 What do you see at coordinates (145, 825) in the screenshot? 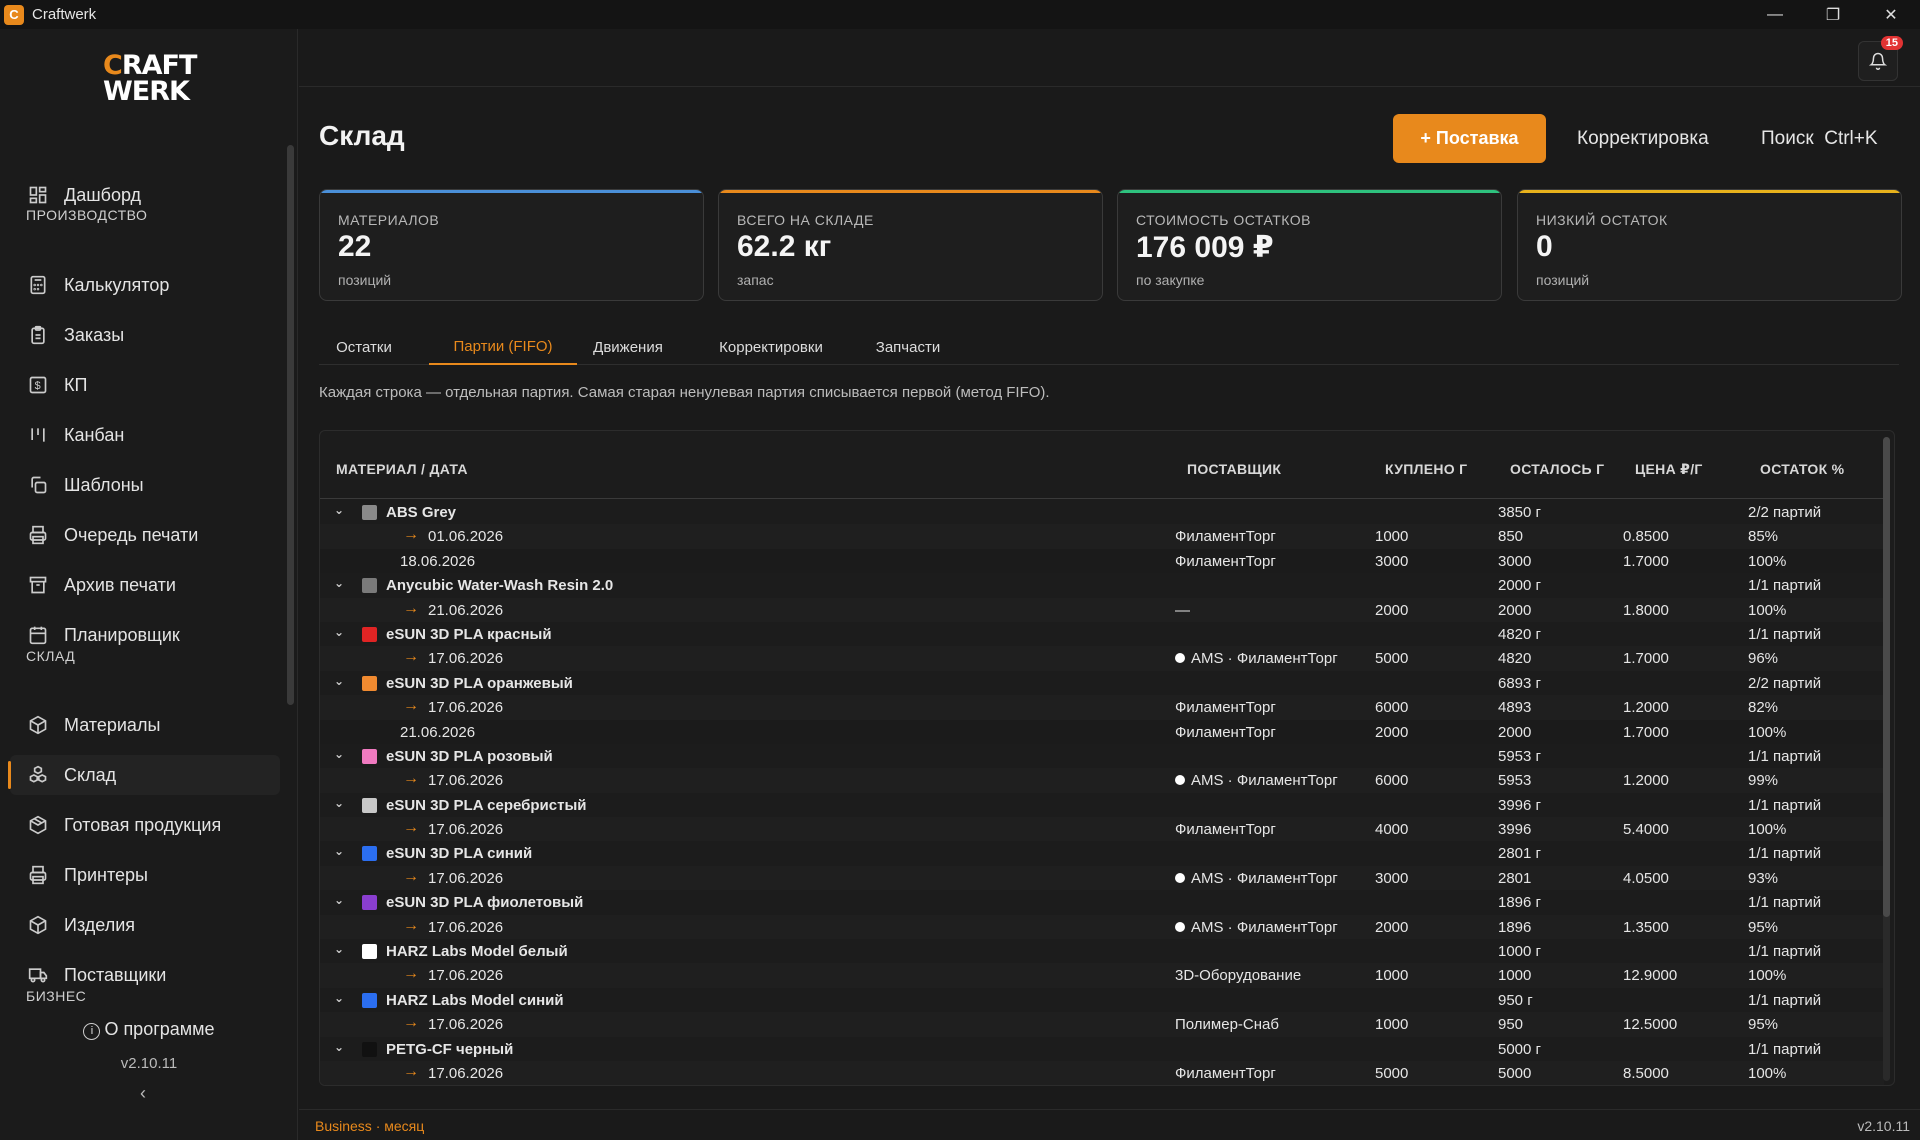
I see `sidebar-item-11: Готовая продукция` at bounding box center [145, 825].